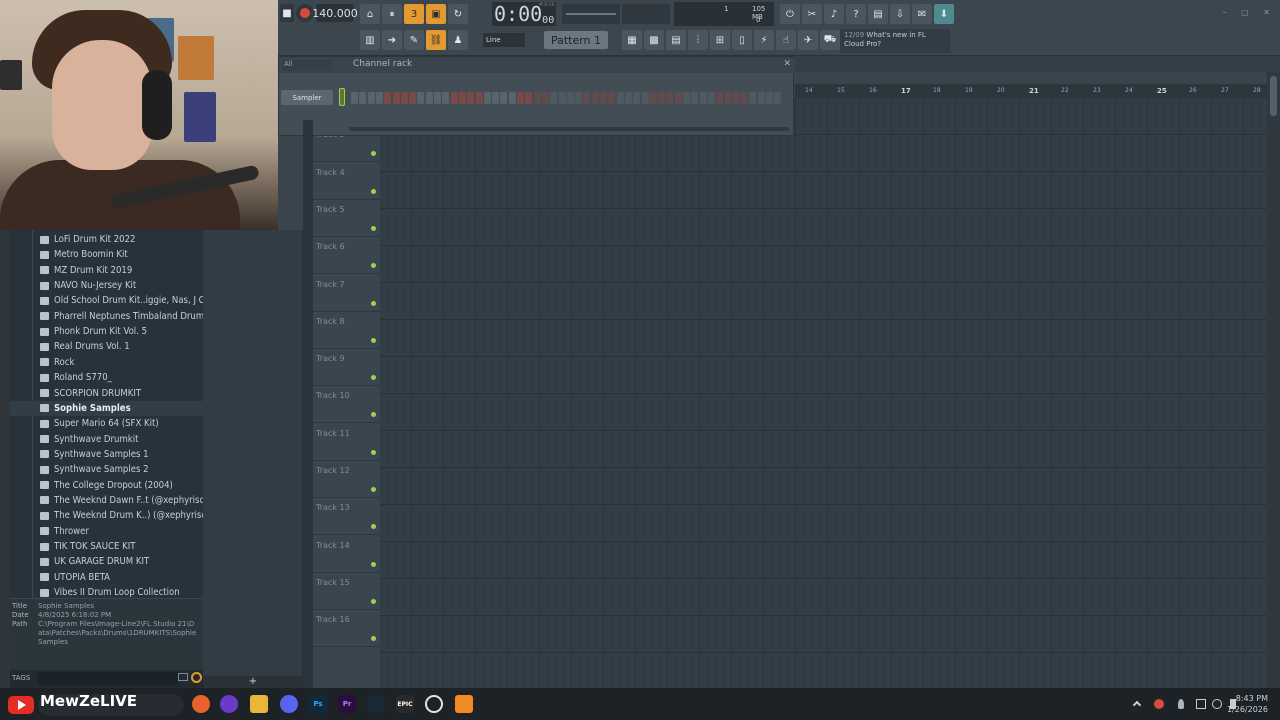  Describe the element at coordinates (346, 368) in the screenshot. I see `track-header: Track 9` at that location.